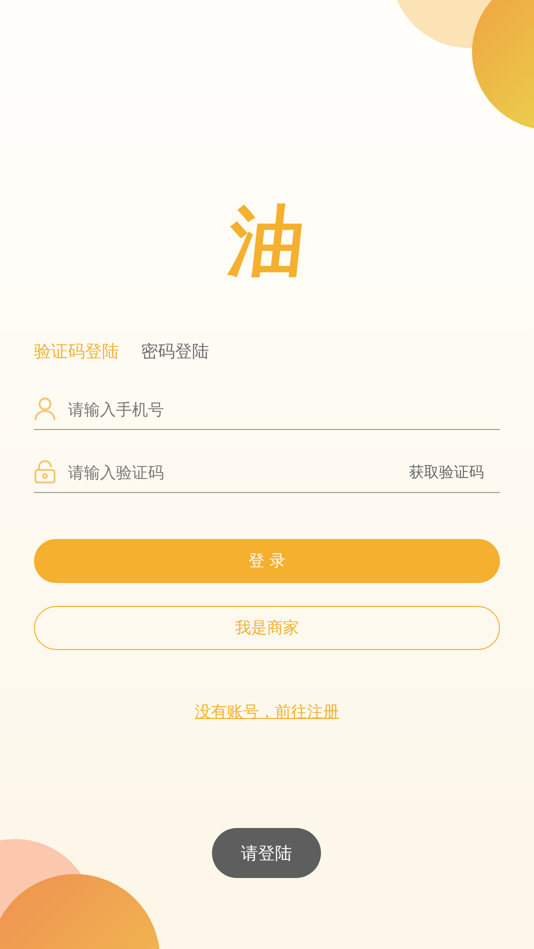  Describe the element at coordinates (232, 472) in the screenshot. I see `input-field: 请输入验证码` at that location.